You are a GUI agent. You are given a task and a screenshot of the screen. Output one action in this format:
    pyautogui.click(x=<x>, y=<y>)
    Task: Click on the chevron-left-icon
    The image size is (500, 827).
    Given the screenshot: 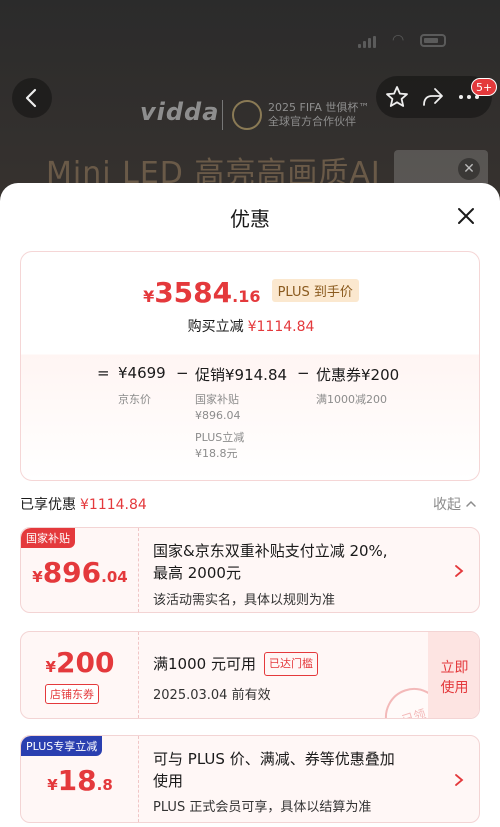 What is the action you would take?
    pyautogui.click(x=31, y=98)
    